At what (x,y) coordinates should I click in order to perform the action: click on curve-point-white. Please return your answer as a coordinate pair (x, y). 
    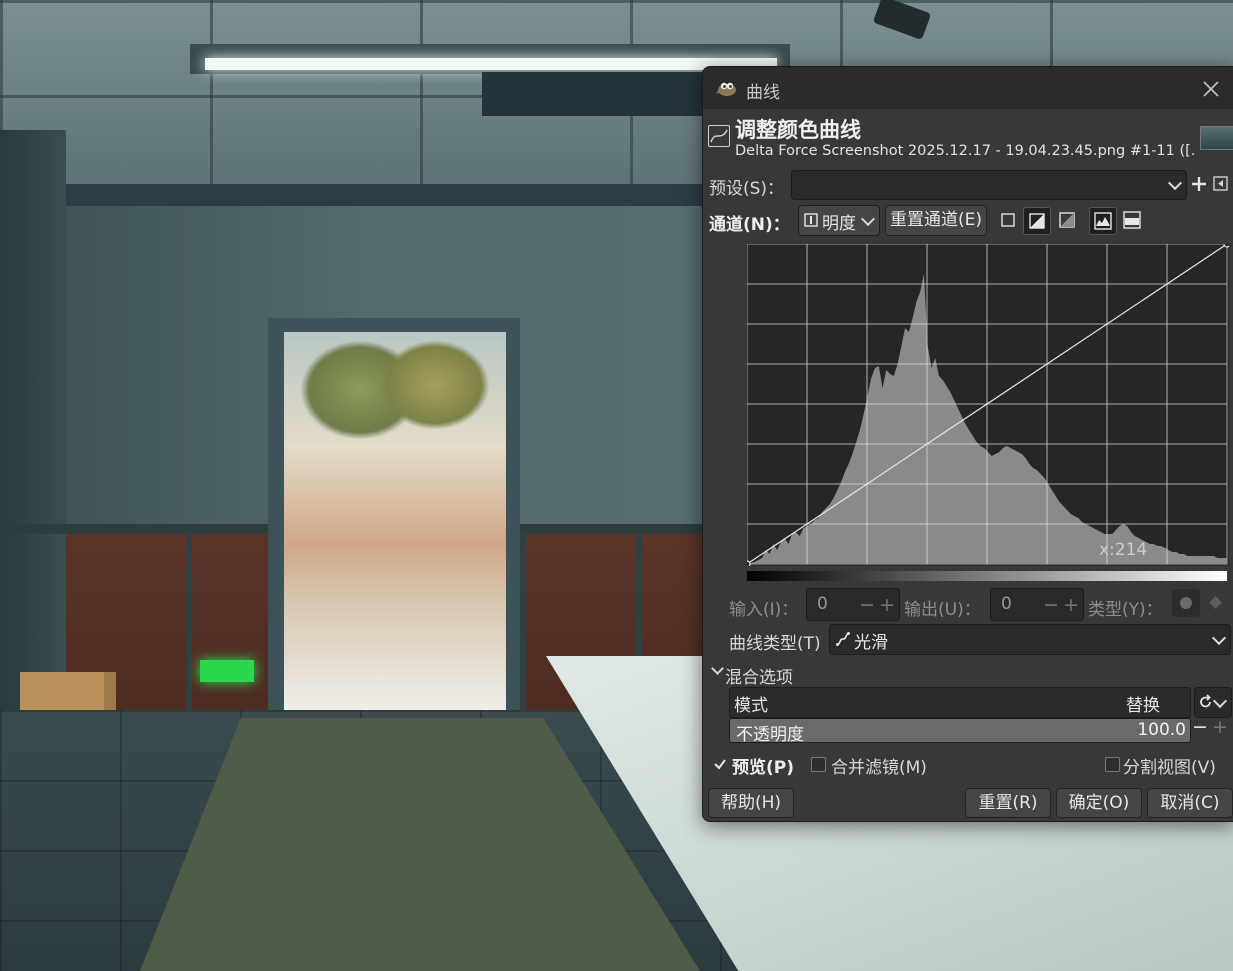
    Looking at the image, I should click on (1227, 244).